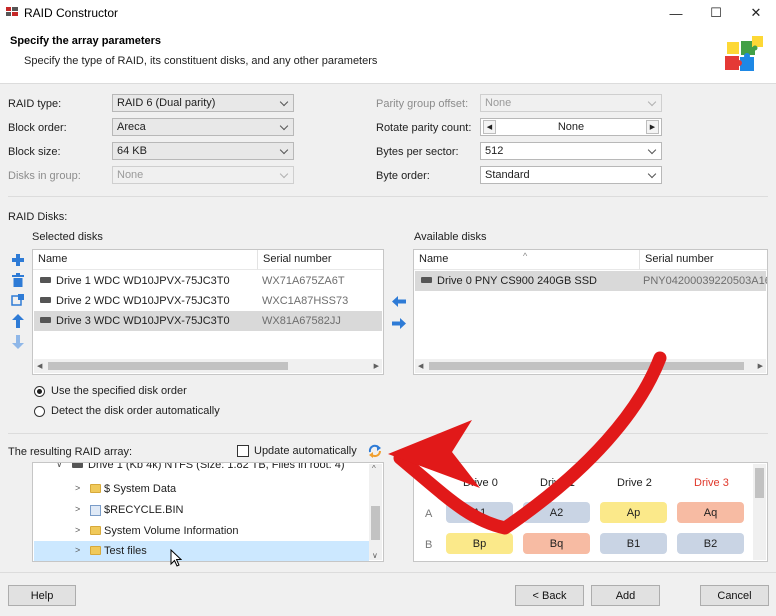  What do you see at coordinates (18, 342) in the screenshot?
I see `move-down-icon` at bounding box center [18, 342].